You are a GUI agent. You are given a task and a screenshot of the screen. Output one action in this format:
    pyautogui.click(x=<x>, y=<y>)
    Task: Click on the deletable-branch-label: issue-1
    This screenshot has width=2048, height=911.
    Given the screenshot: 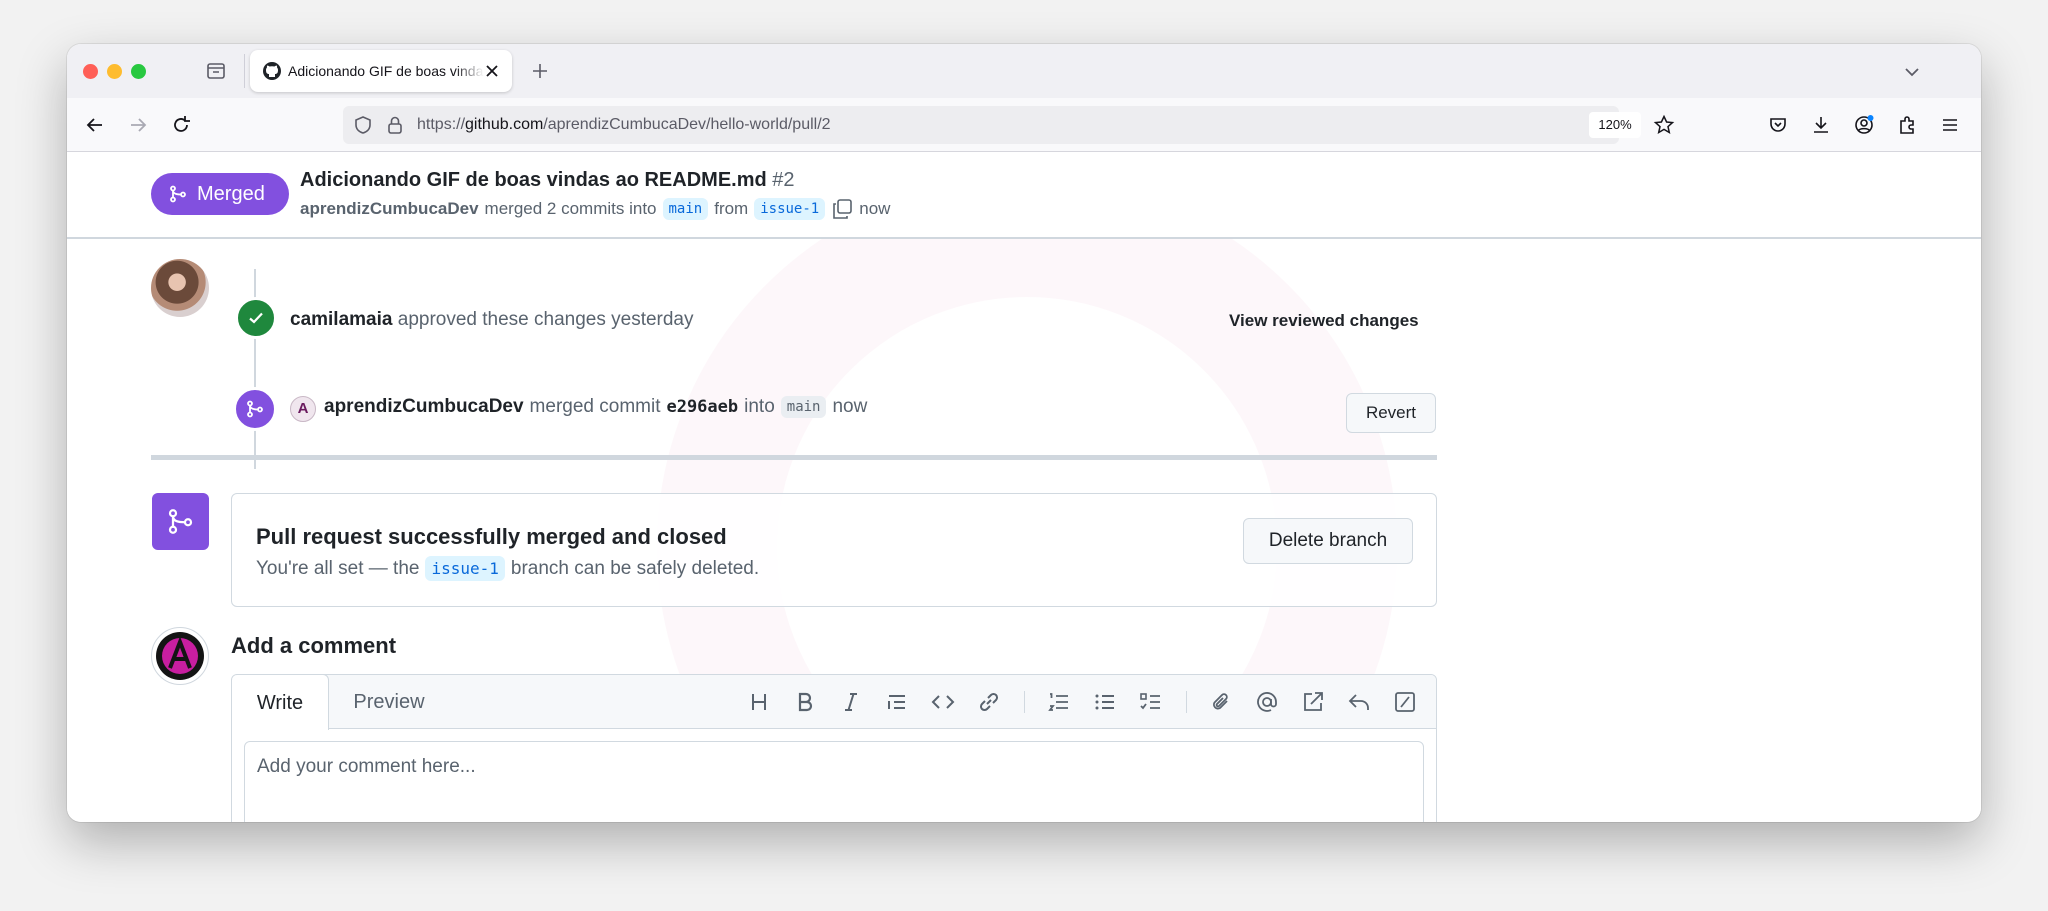 What is the action you would take?
    pyautogui.click(x=465, y=568)
    